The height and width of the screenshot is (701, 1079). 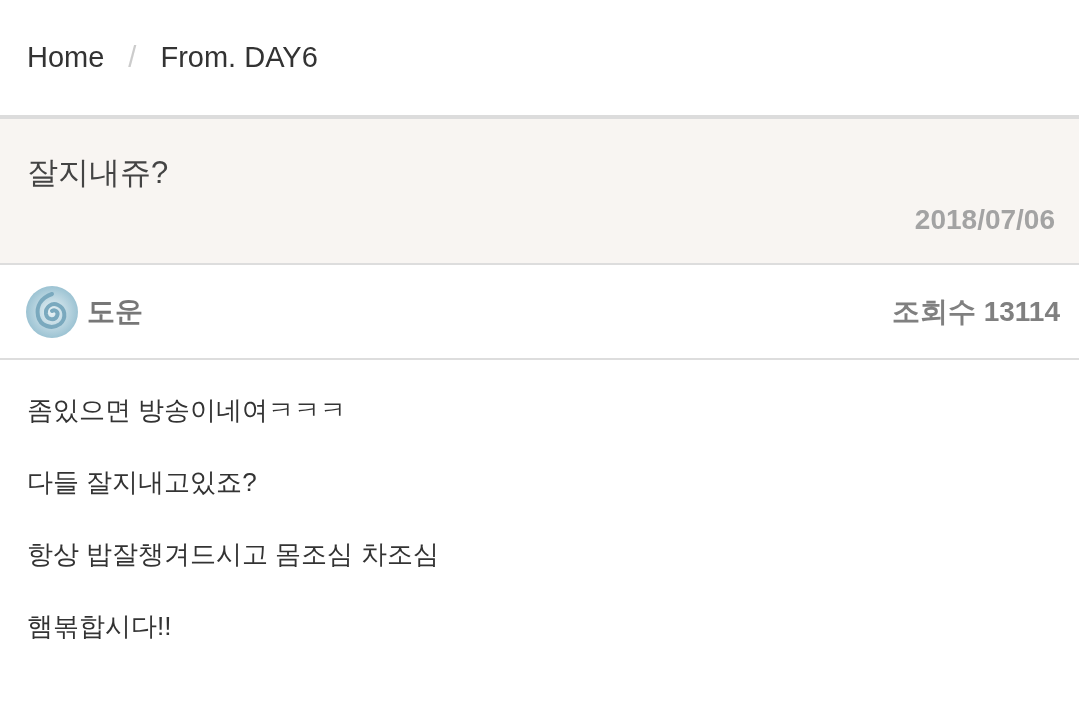 I want to click on breadcrumb-link: From. DAY6, so click(x=239, y=57).